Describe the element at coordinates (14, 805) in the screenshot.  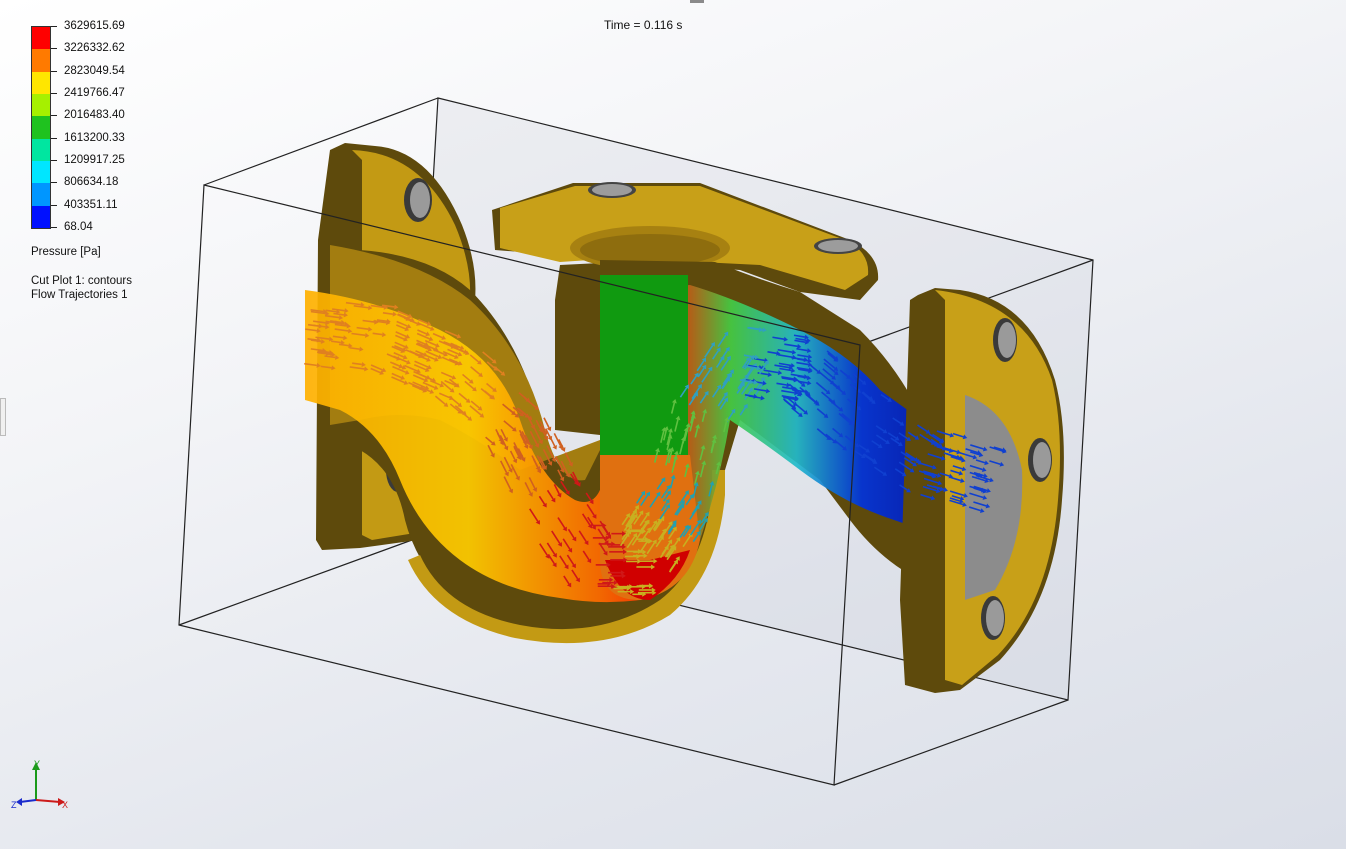
I see `z-axis-label: Z` at that location.